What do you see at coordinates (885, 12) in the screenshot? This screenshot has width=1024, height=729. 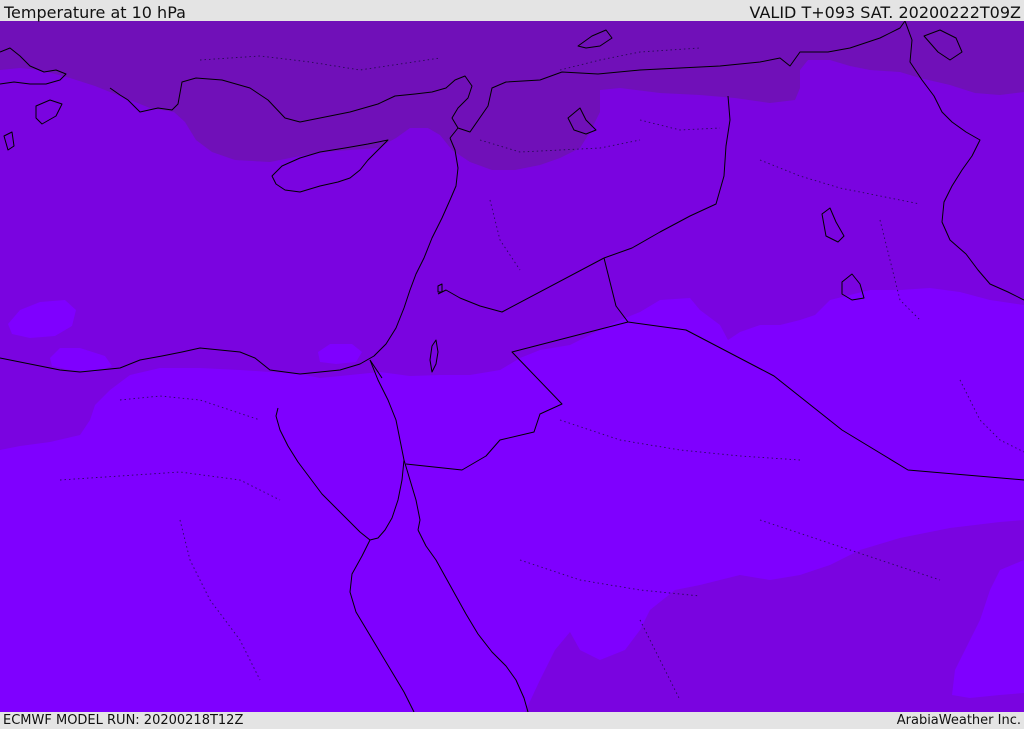 I see `valid-time-label: VALID T+093 SAT. 20200222T09Z` at bounding box center [885, 12].